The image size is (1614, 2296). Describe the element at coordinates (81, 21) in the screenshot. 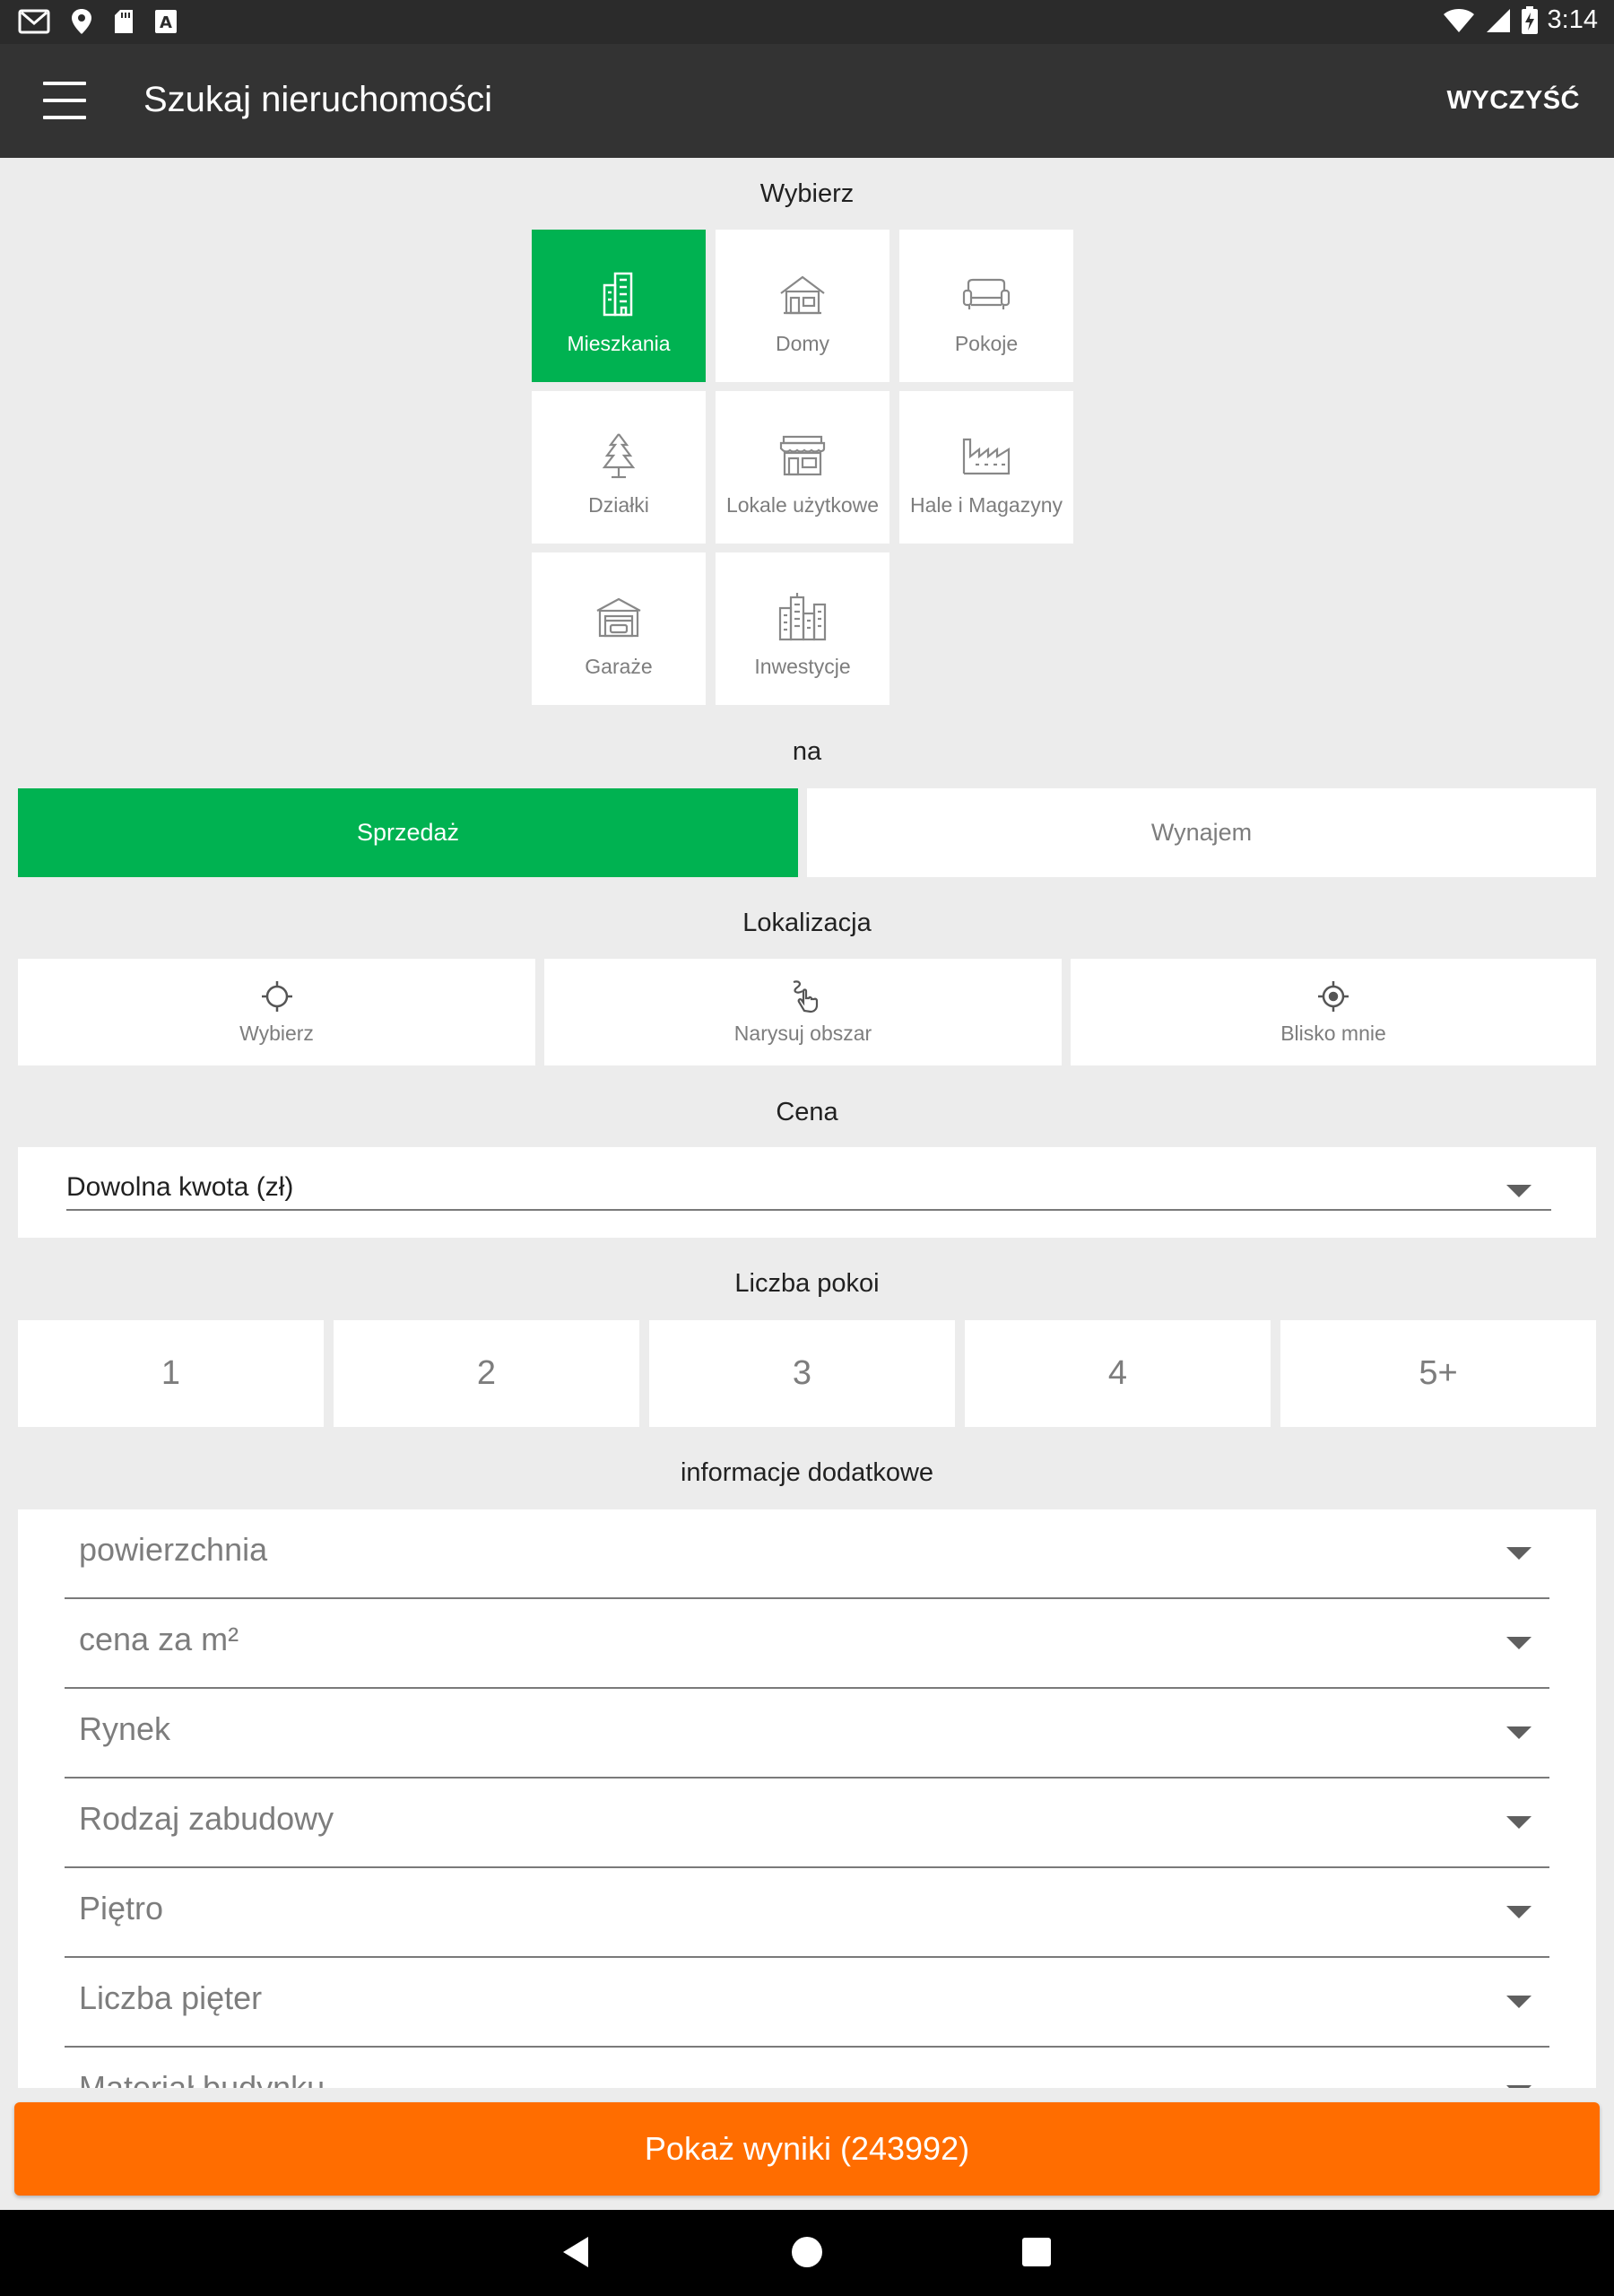

I see `location-pin-icon` at that location.